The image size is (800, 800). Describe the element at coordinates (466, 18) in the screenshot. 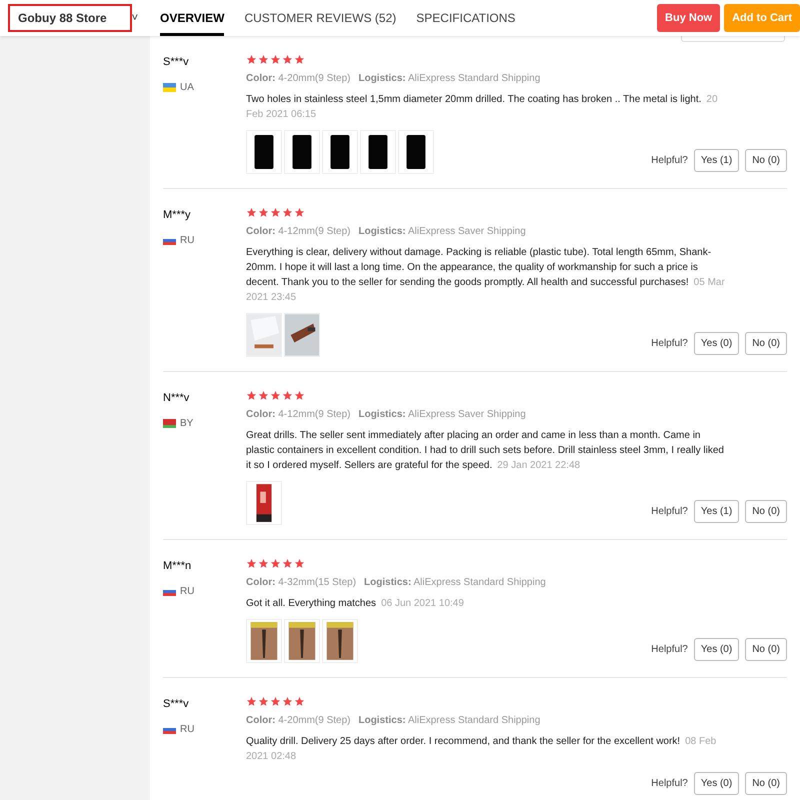

I see `tab: SPECIFICATIONS` at that location.